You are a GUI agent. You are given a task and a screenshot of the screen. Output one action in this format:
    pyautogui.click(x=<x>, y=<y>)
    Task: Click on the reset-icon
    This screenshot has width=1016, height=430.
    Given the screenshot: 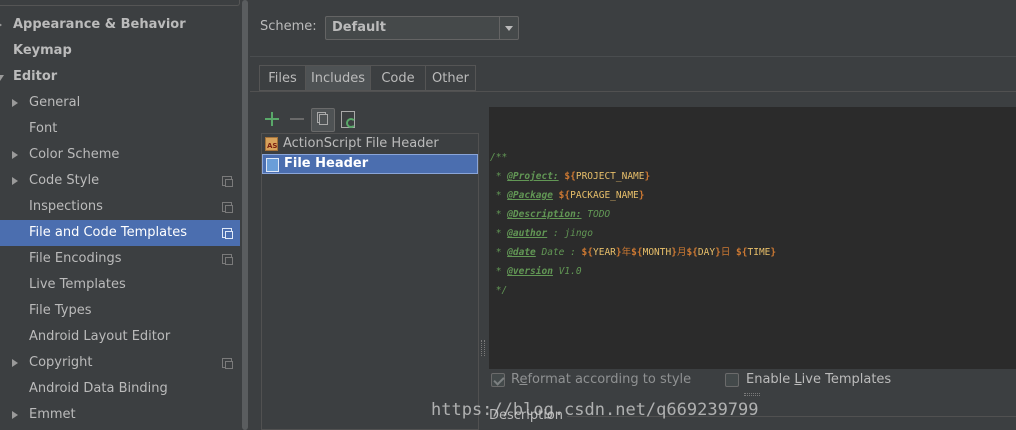 What is the action you would take?
    pyautogui.click(x=348, y=119)
    